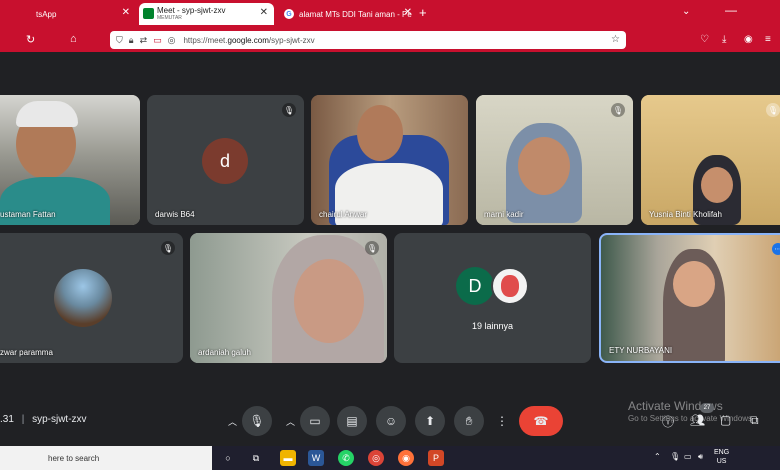 This screenshot has width=780, height=470. Describe the element at coordinates (7, 419) in the screenshot. I see `clock-time: .31` at that location.